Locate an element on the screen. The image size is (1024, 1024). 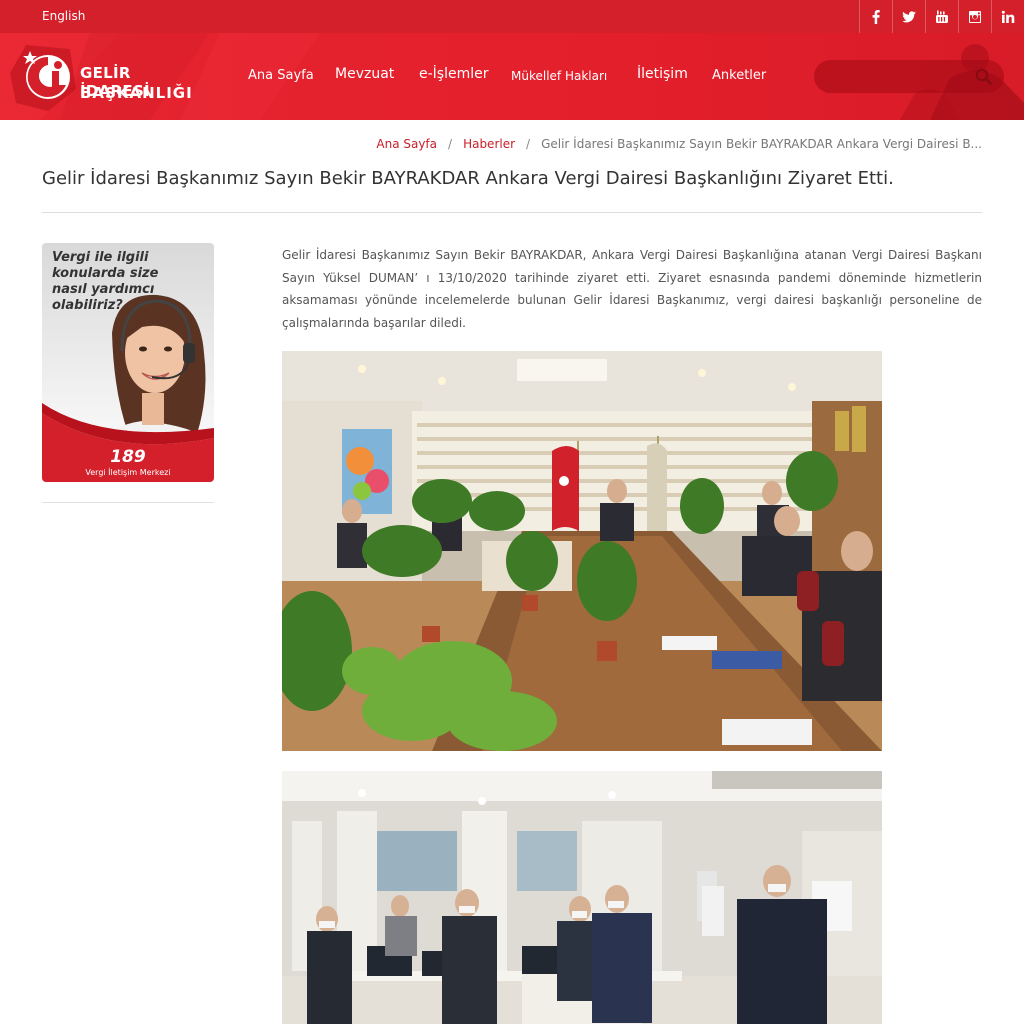
nav-anketler: Anketler is located at coordinates (739, 75).